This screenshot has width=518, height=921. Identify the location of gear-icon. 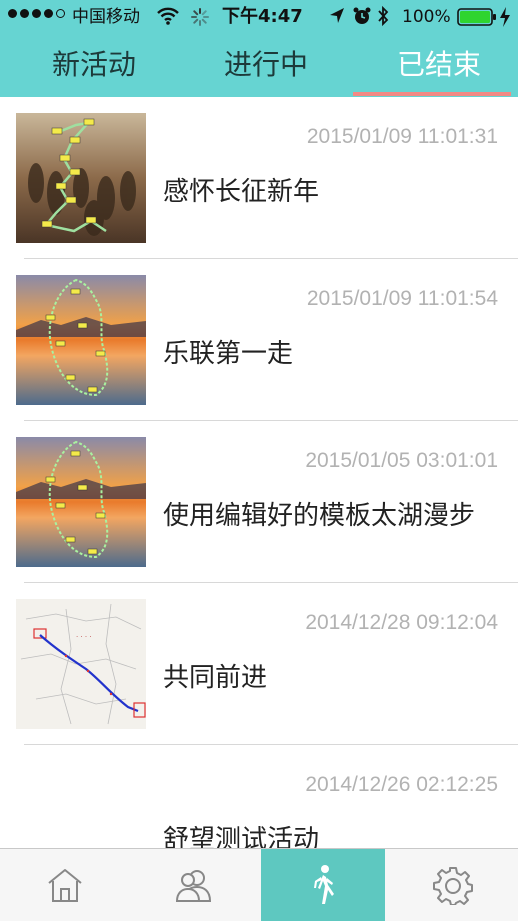
(452, 886).